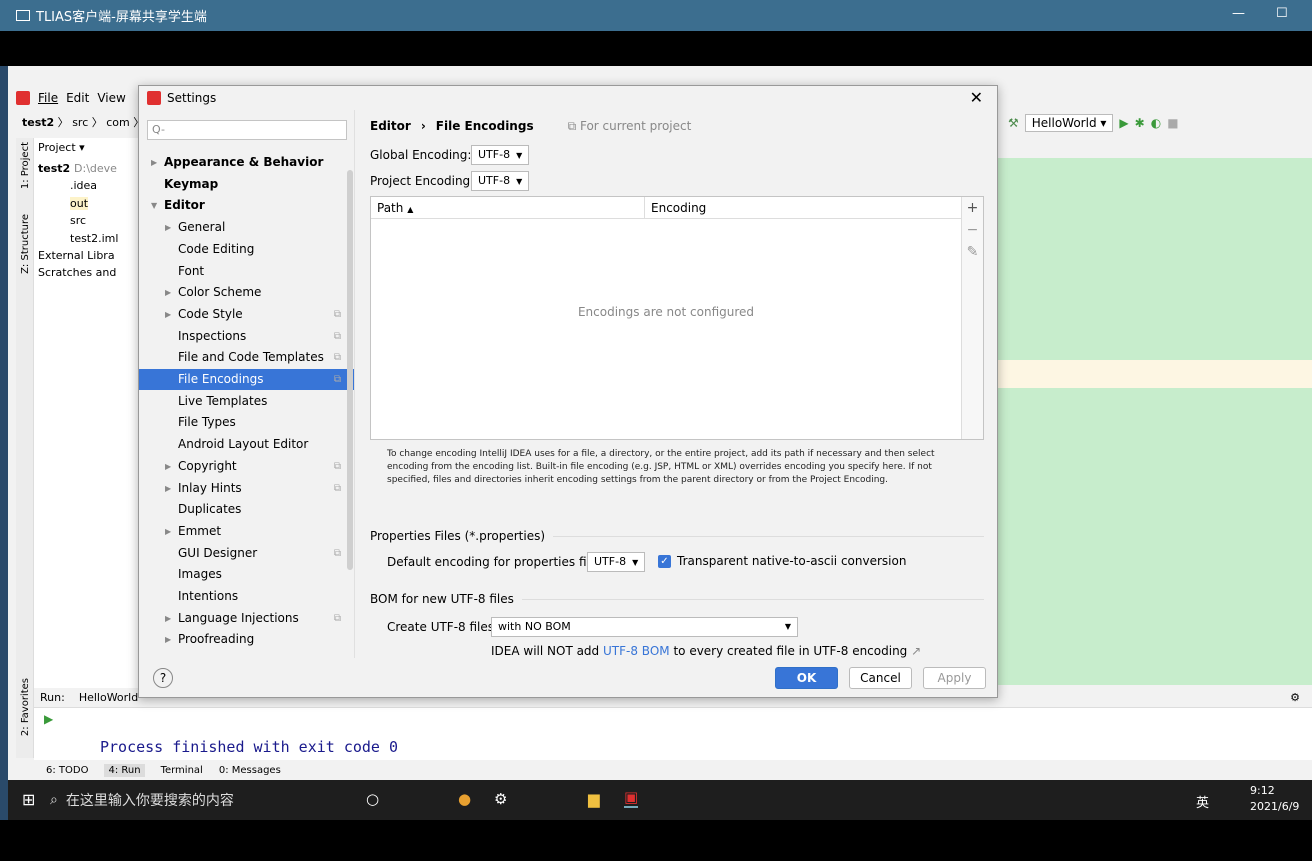 This screenshot has width=1312, height=861. Describe the element at coordinates (500, 181) in the screenshot. I see `project-encoding-select: UTF-8 ▼` at that location.